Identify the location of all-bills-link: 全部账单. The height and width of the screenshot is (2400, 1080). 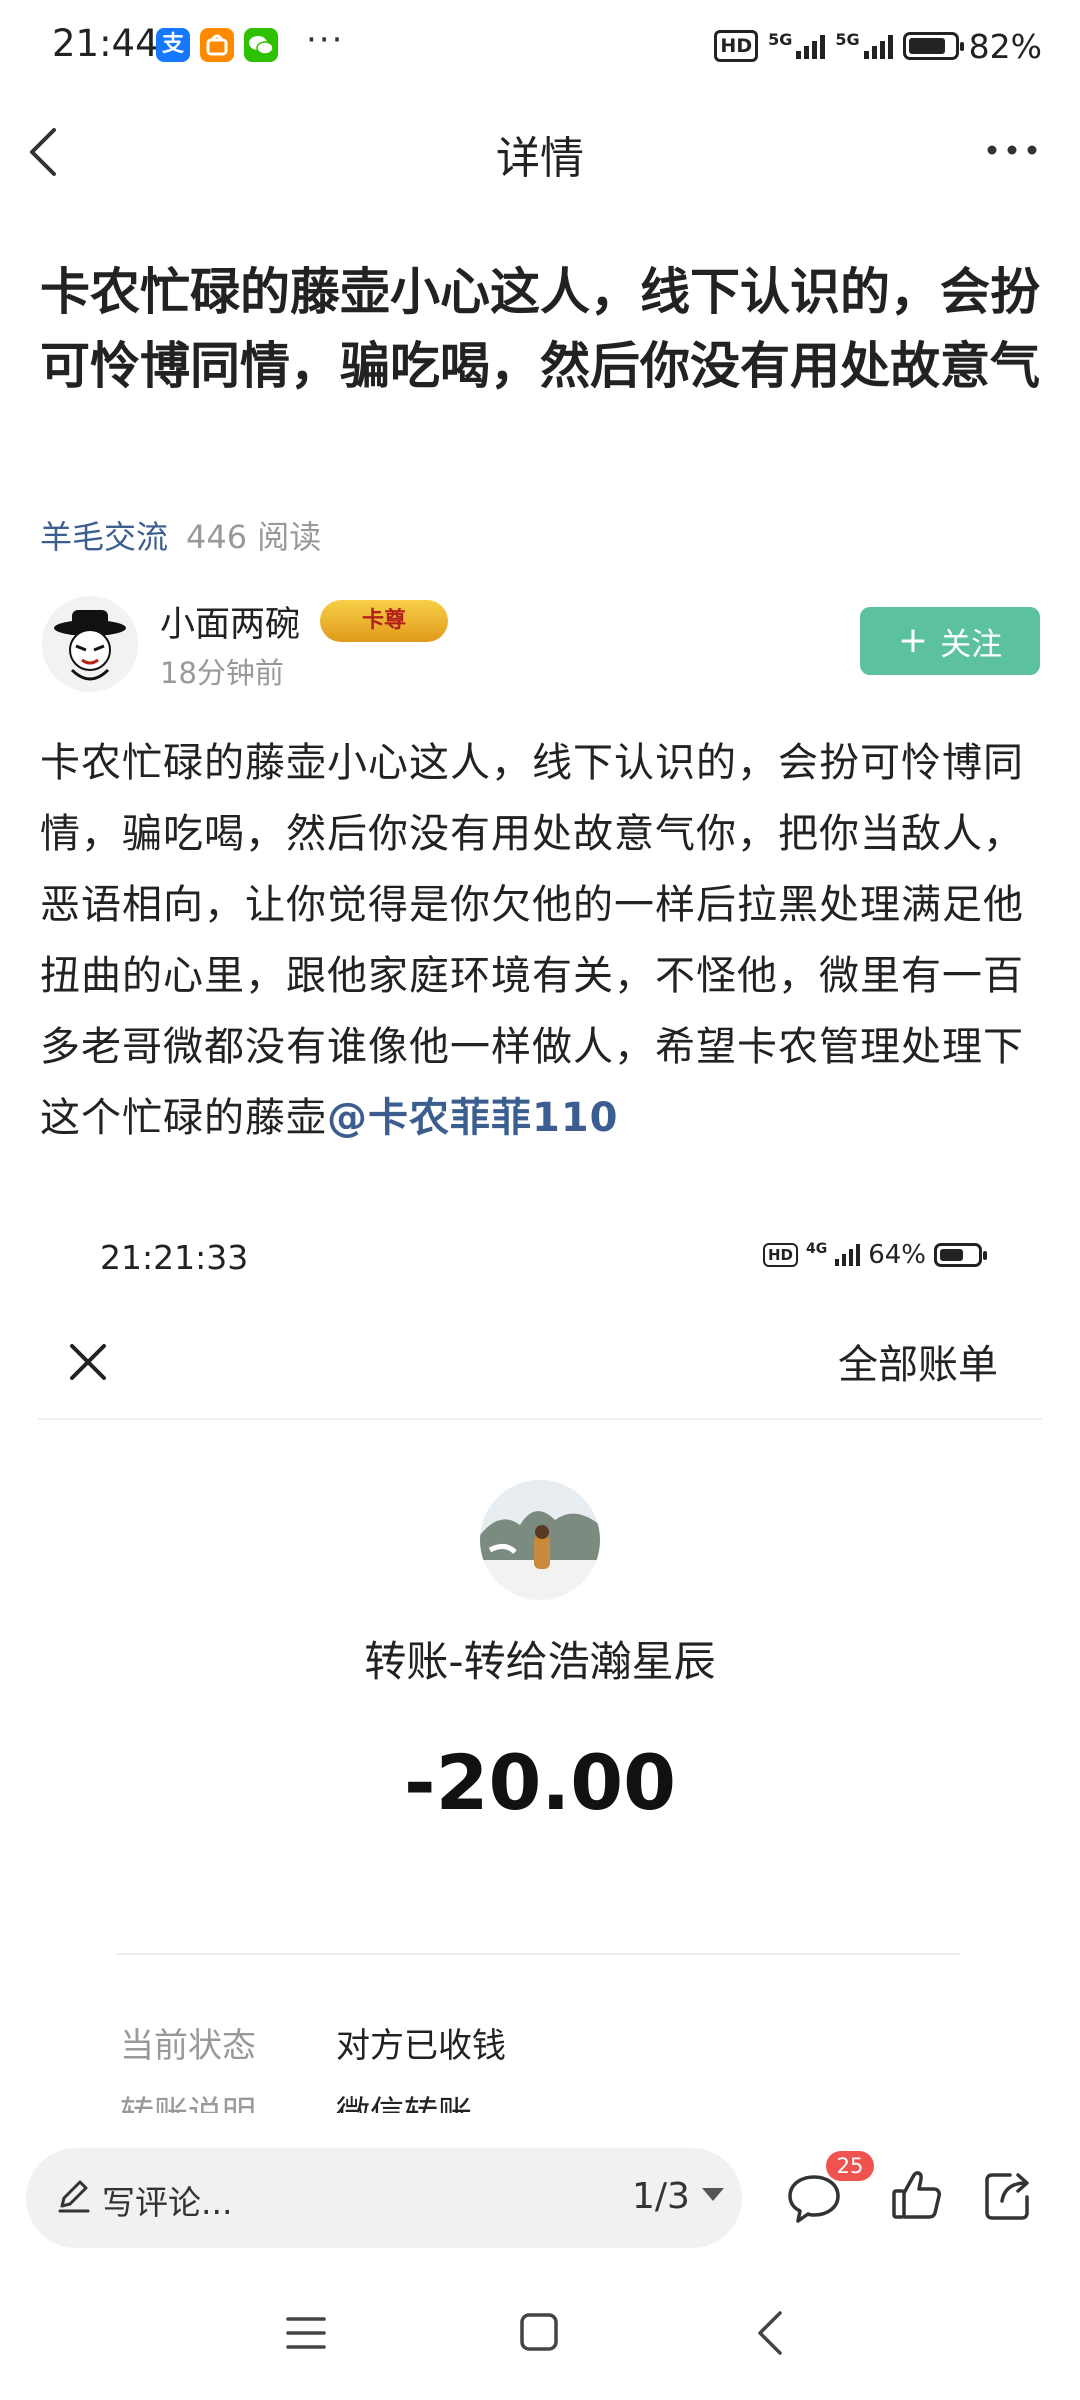
(918, 1365).